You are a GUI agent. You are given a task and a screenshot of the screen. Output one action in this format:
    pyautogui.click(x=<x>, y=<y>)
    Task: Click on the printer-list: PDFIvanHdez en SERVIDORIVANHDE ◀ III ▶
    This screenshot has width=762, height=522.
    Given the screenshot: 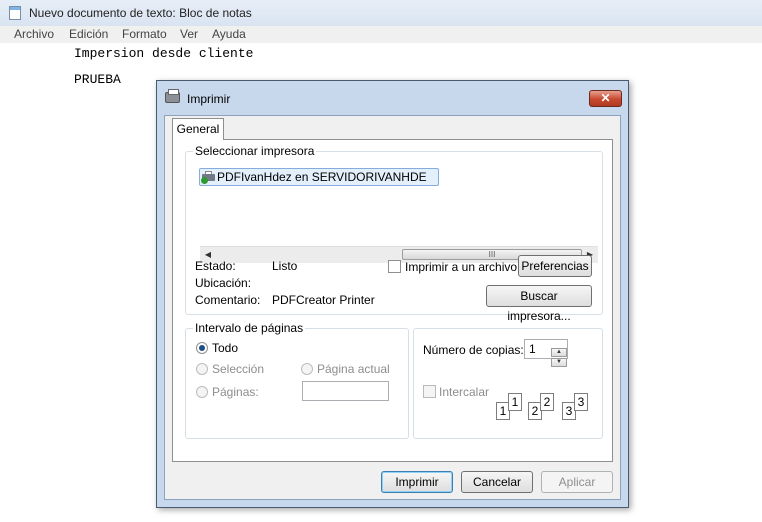 What is the action you would take?
    pyautogui.click(x=395, y=212)
    